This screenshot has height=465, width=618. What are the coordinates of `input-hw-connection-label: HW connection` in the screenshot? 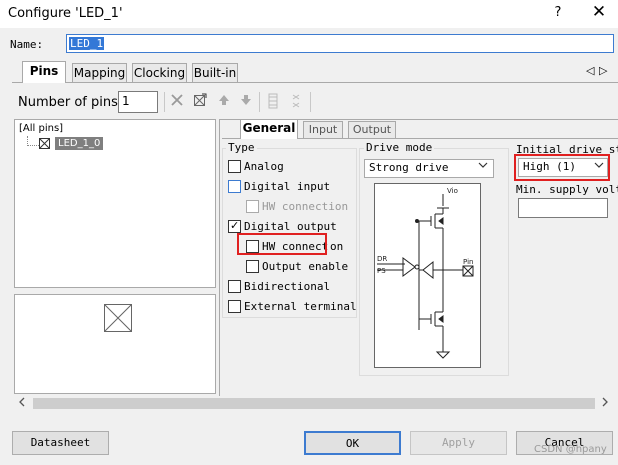 It's located at (305, 206).